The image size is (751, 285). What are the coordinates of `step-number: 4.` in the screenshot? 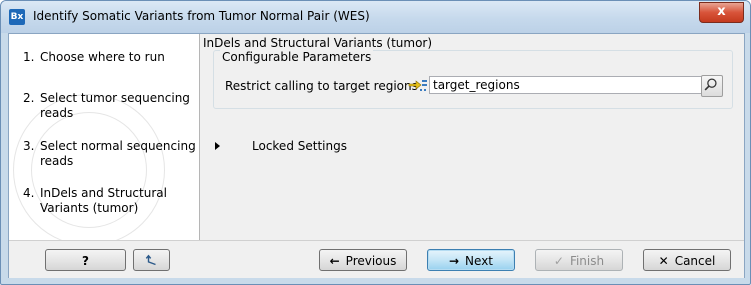 It's located at (29, 193).